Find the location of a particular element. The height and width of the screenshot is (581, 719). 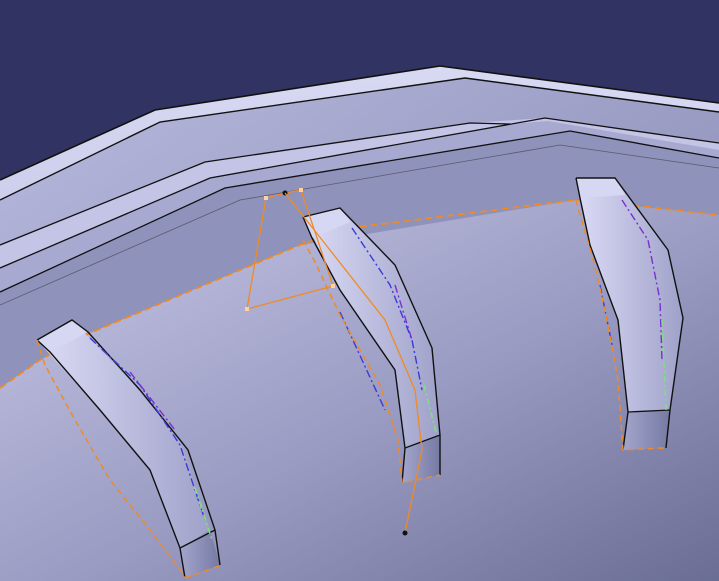

blade-right-end is located at coordinates (646, 430).